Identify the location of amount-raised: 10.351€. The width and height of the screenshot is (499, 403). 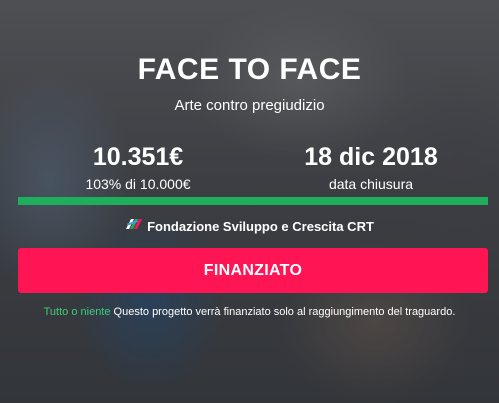
(138, 157).